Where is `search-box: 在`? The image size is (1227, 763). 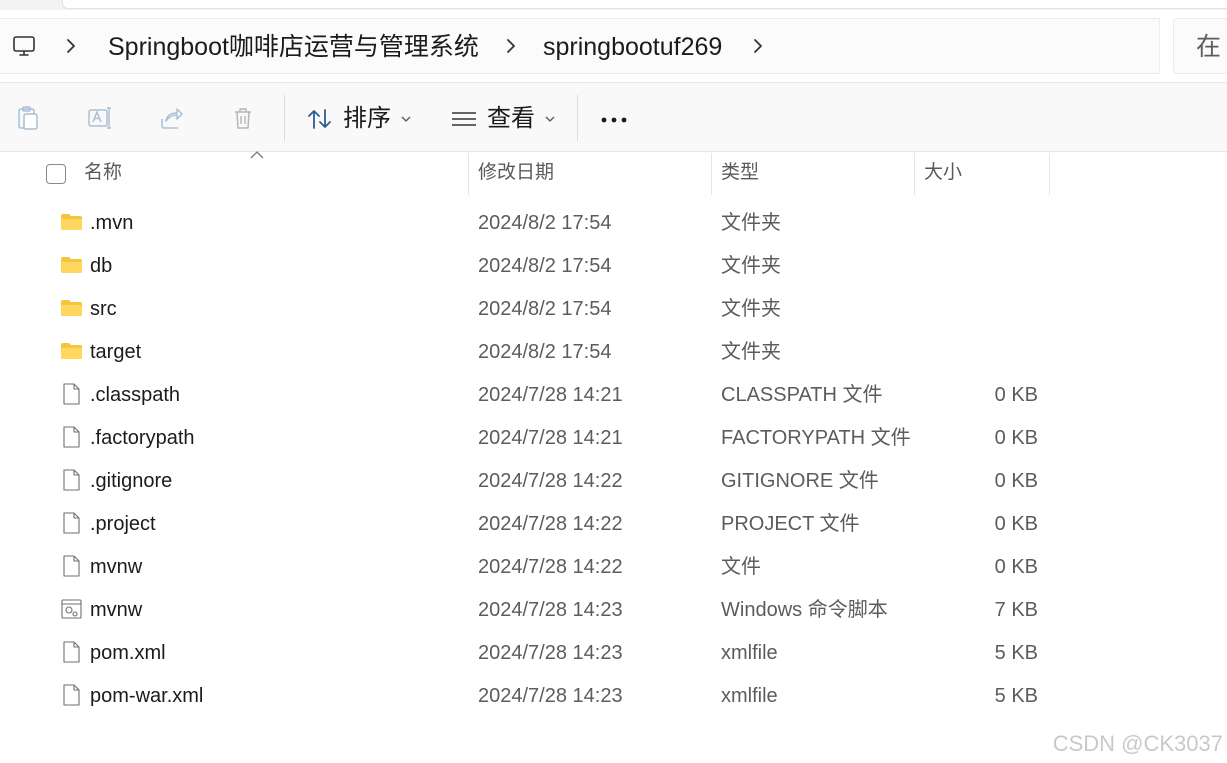
search-box: 在 is located at coordinates (1200, 46).